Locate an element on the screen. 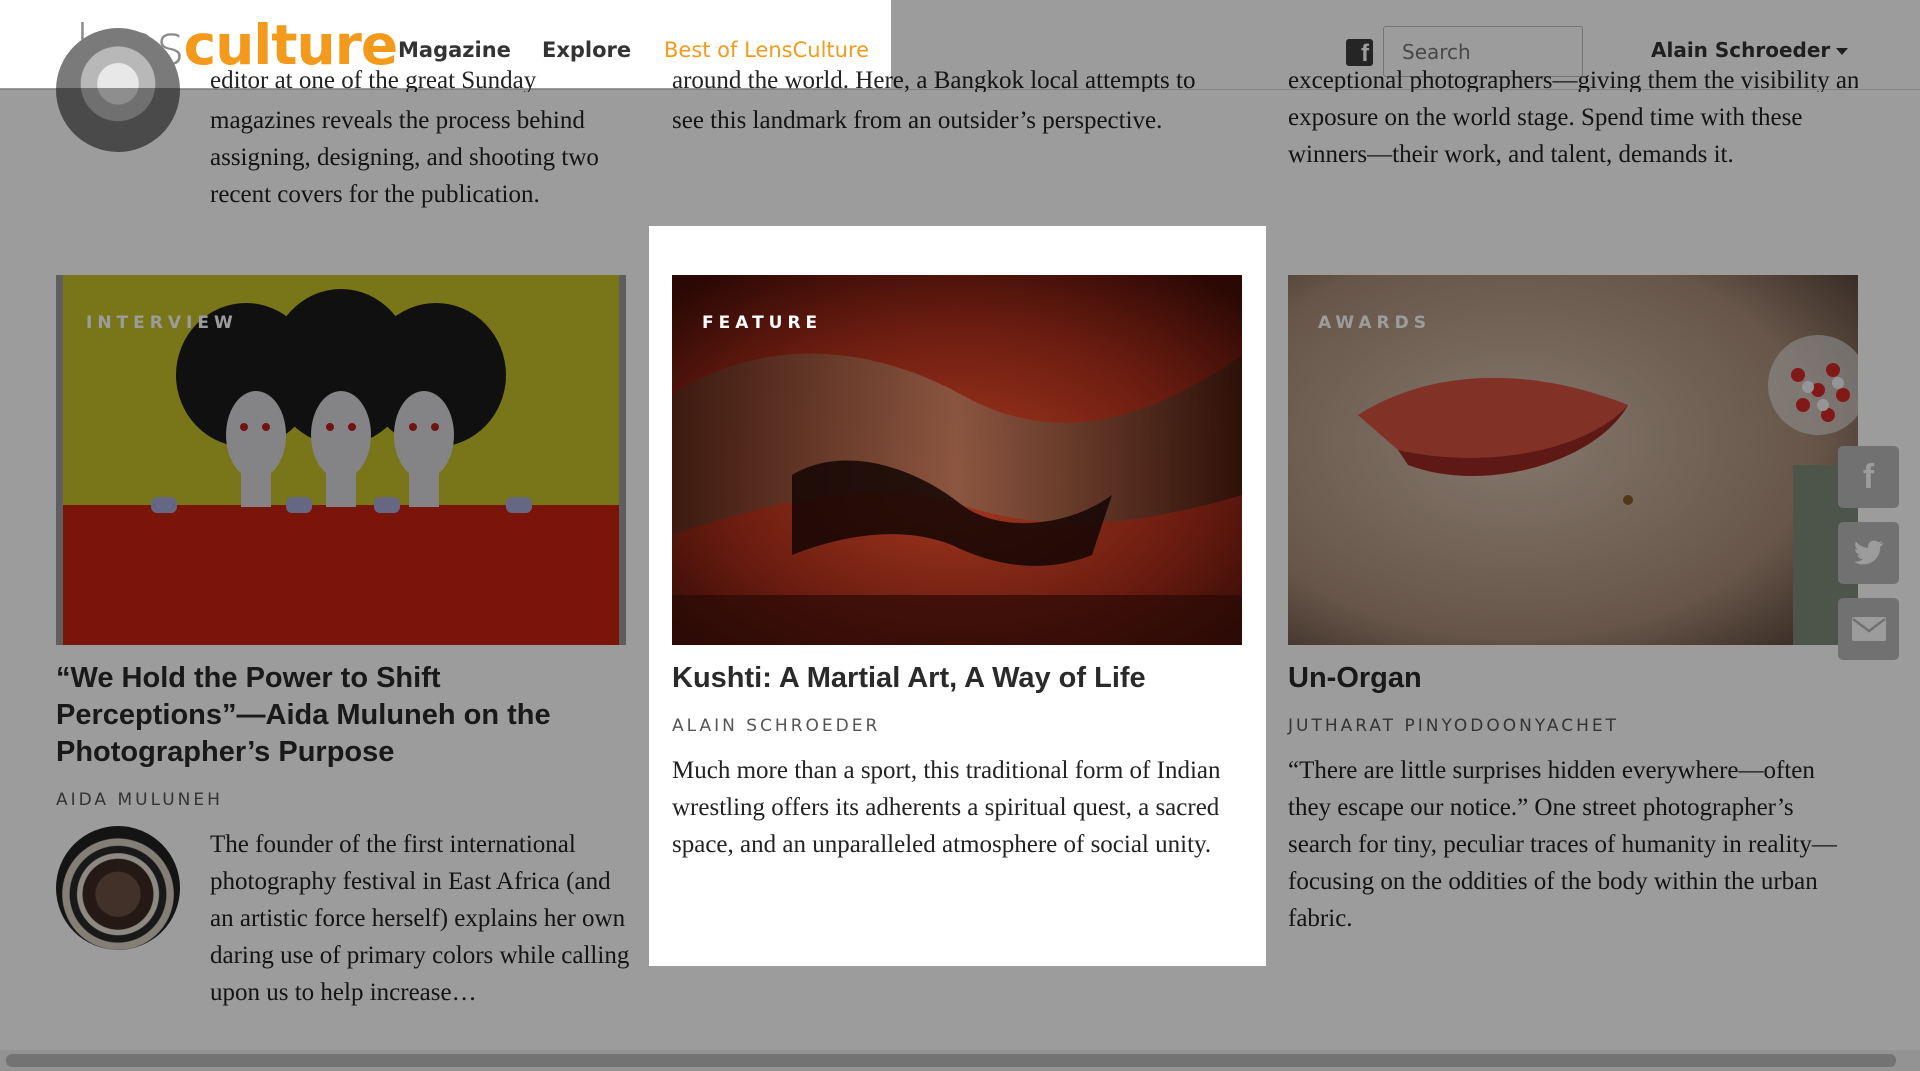 The height and width of the screenshot is (1071, 1920). thumbnail-tag: INTERVIEW is located at coordinates (162, 323).